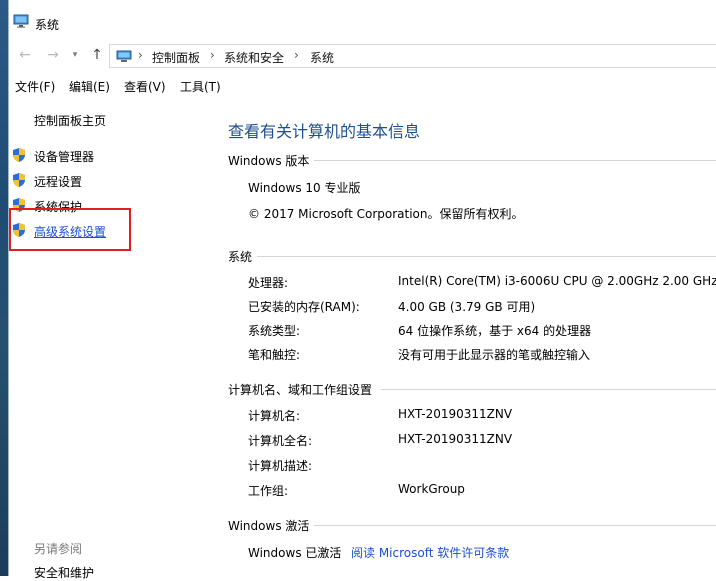 This screenshot has width=716, height=581. What do you see at coordinates (21, 22) in the screenshot?
I see `computer-icon` at bounding box center [21, 22].